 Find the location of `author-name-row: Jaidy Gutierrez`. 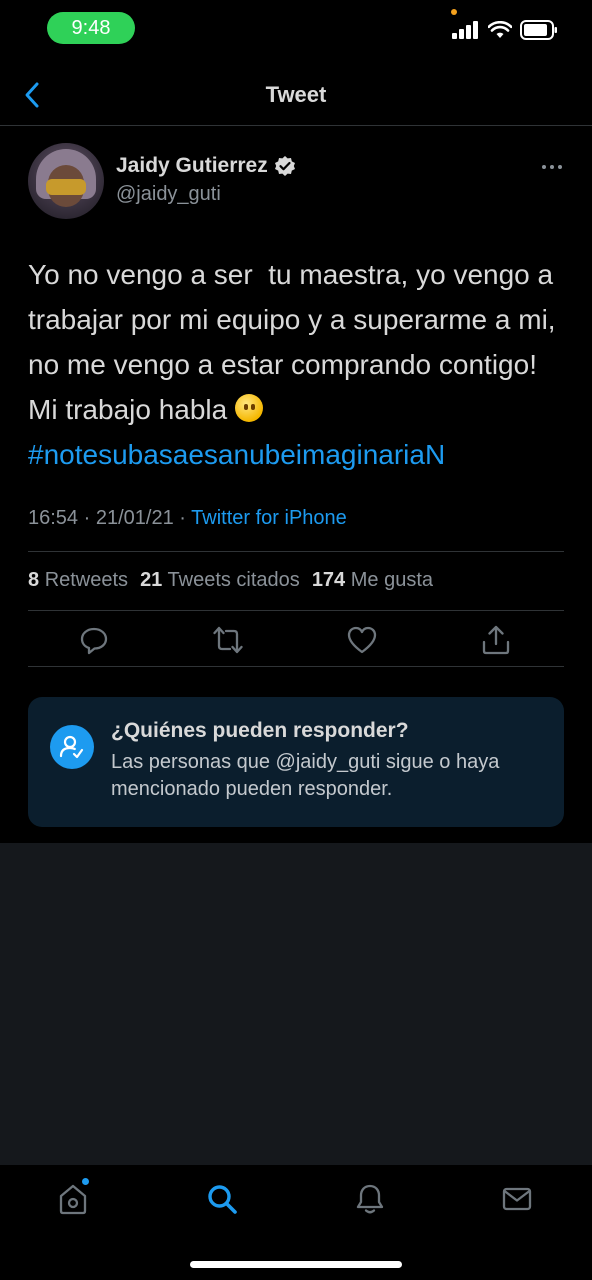

author-name-row: Jaidy Gutierrez is located at coordinates (206, 166).